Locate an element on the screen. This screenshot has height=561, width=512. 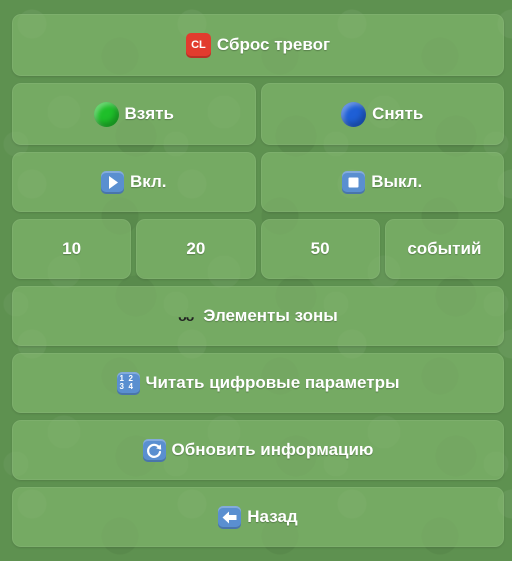
keyboard-row: Взять Снять is located at coordinates (258, 114).